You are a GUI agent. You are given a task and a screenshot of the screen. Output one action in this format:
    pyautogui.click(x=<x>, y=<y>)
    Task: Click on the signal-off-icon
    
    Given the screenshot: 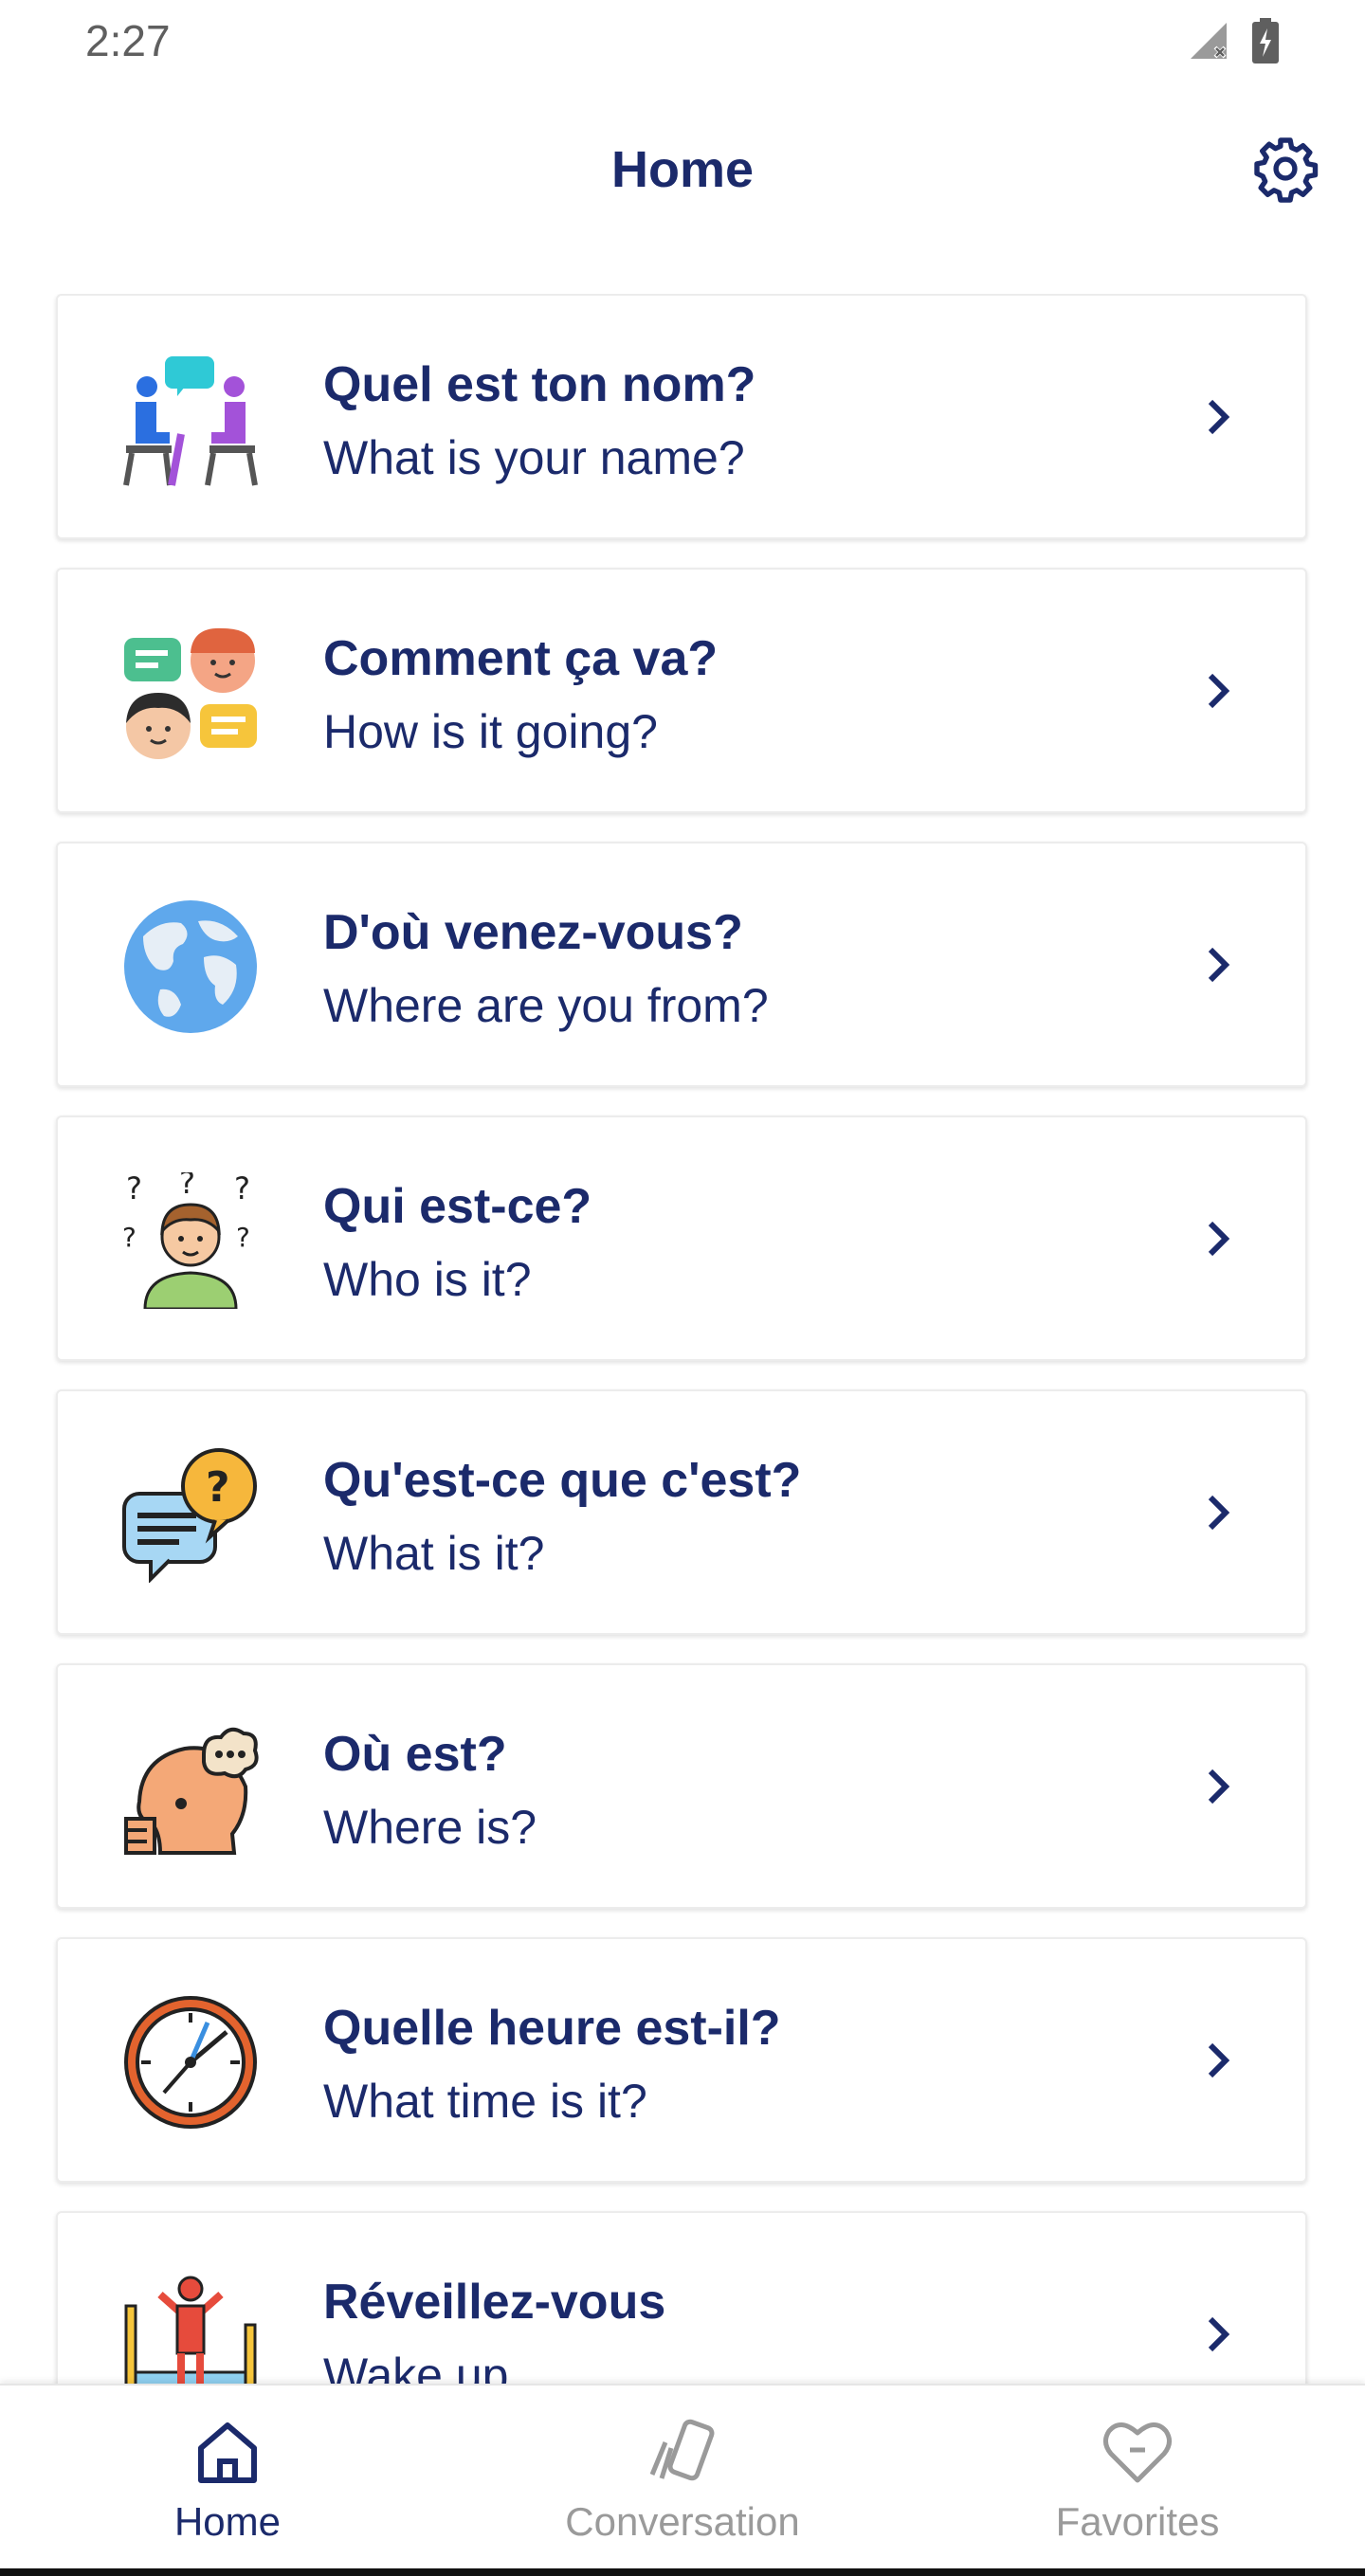 What is the action you would take?
    pyautogui.click(x=1208, y=43)
    